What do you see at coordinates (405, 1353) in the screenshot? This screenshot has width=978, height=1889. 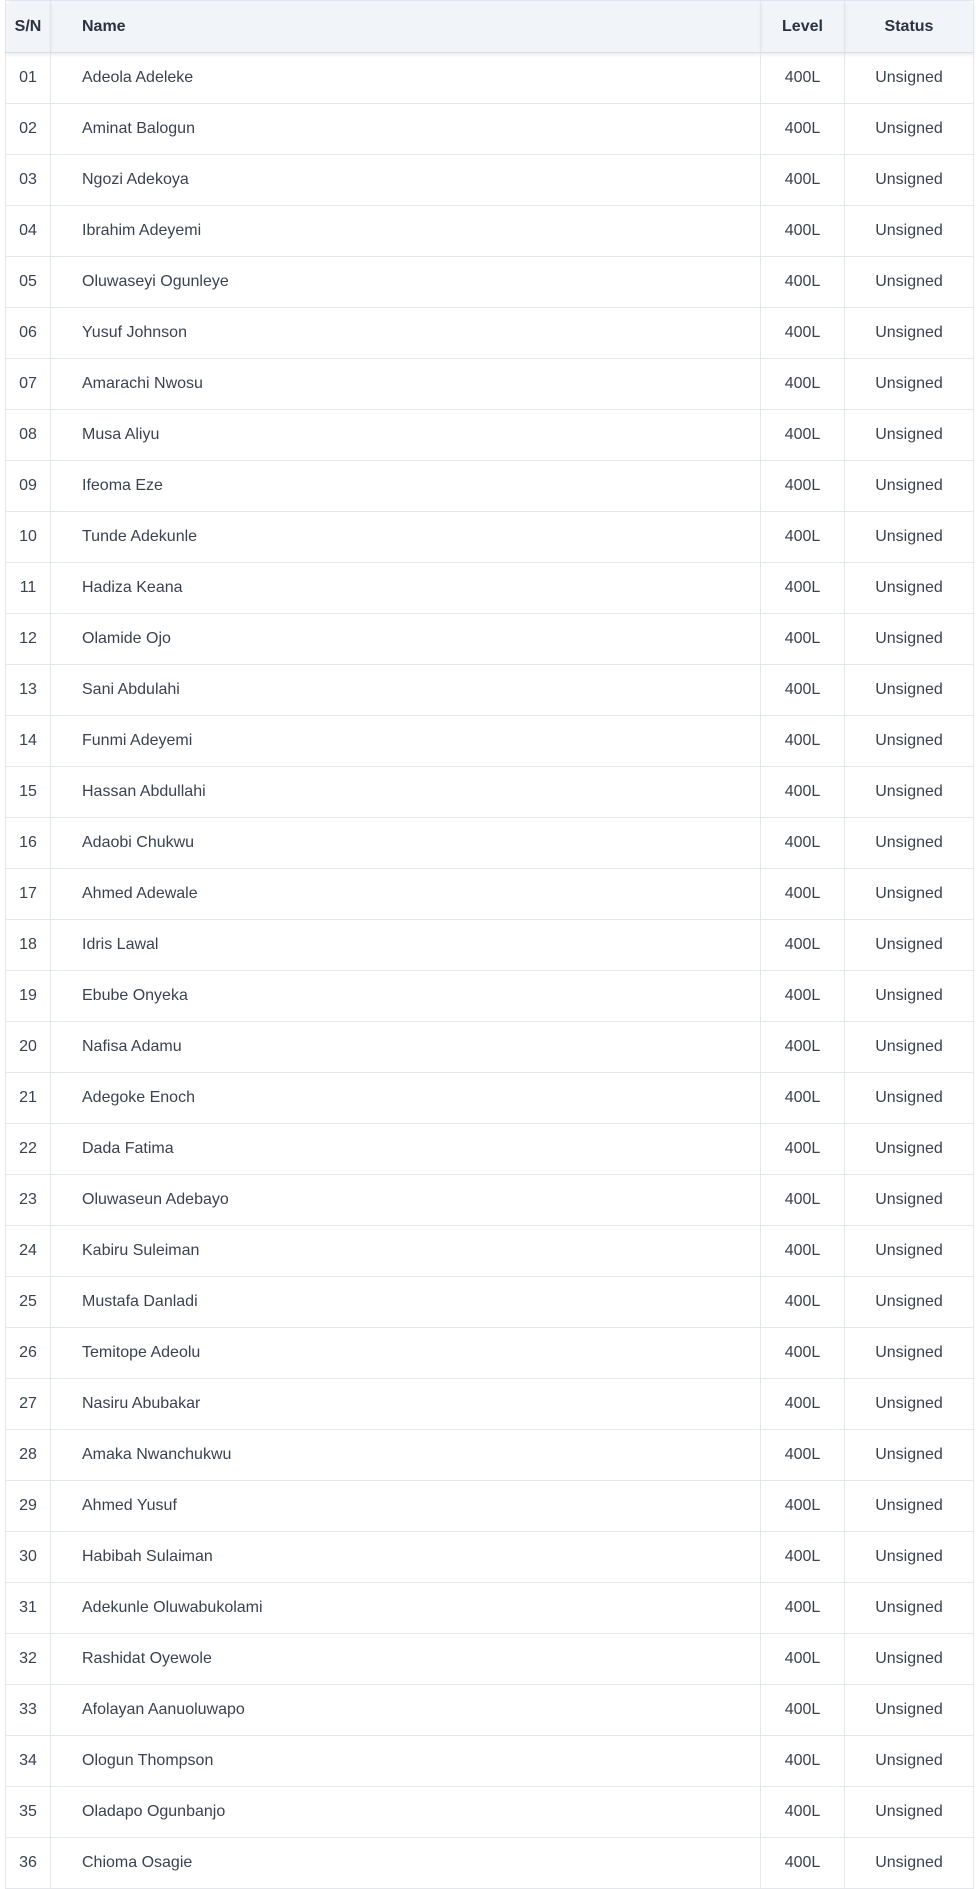 I see `cell-name: Temitope Adeolu` at bounding box center [405, 1353].